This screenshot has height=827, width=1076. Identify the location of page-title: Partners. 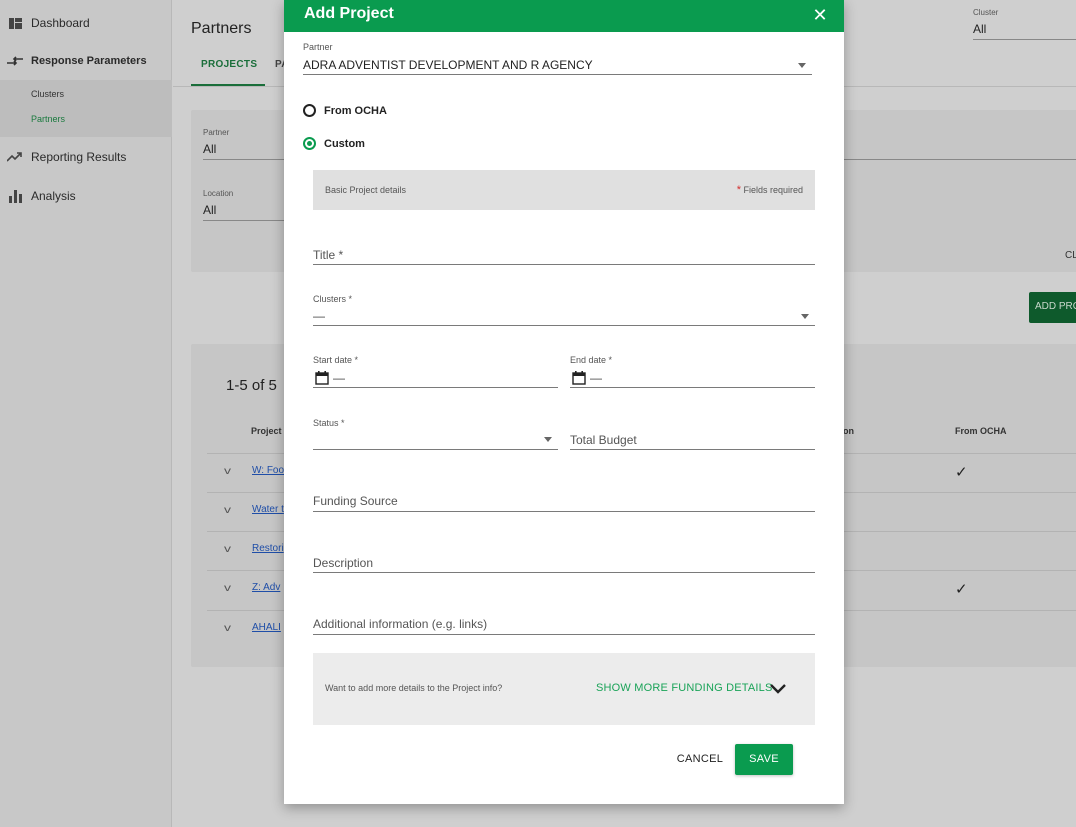
(221, 28).